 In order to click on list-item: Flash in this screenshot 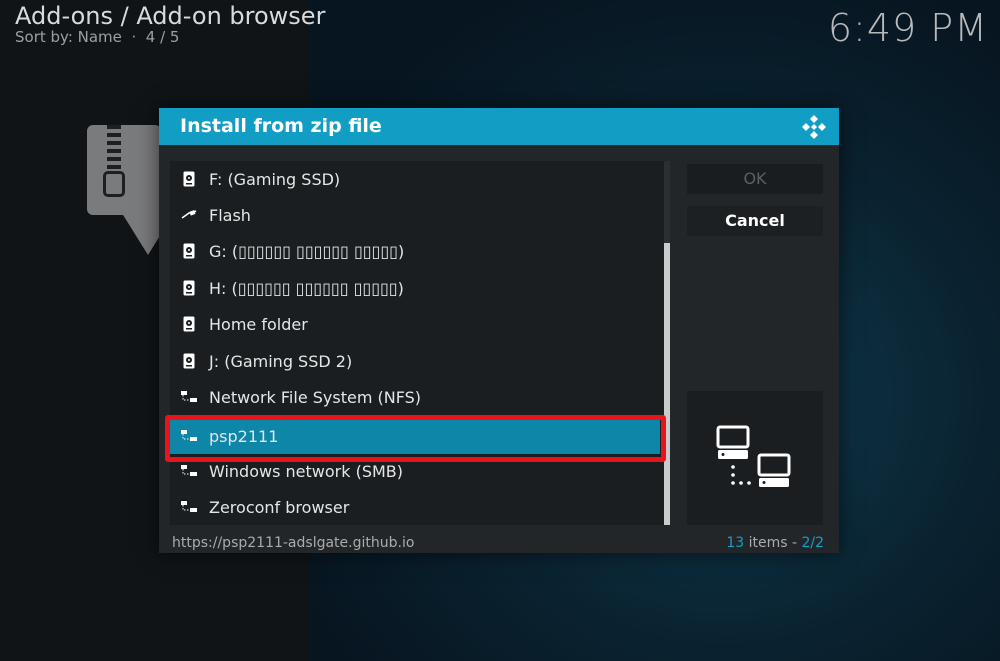, I will do `click(415, 215)`.